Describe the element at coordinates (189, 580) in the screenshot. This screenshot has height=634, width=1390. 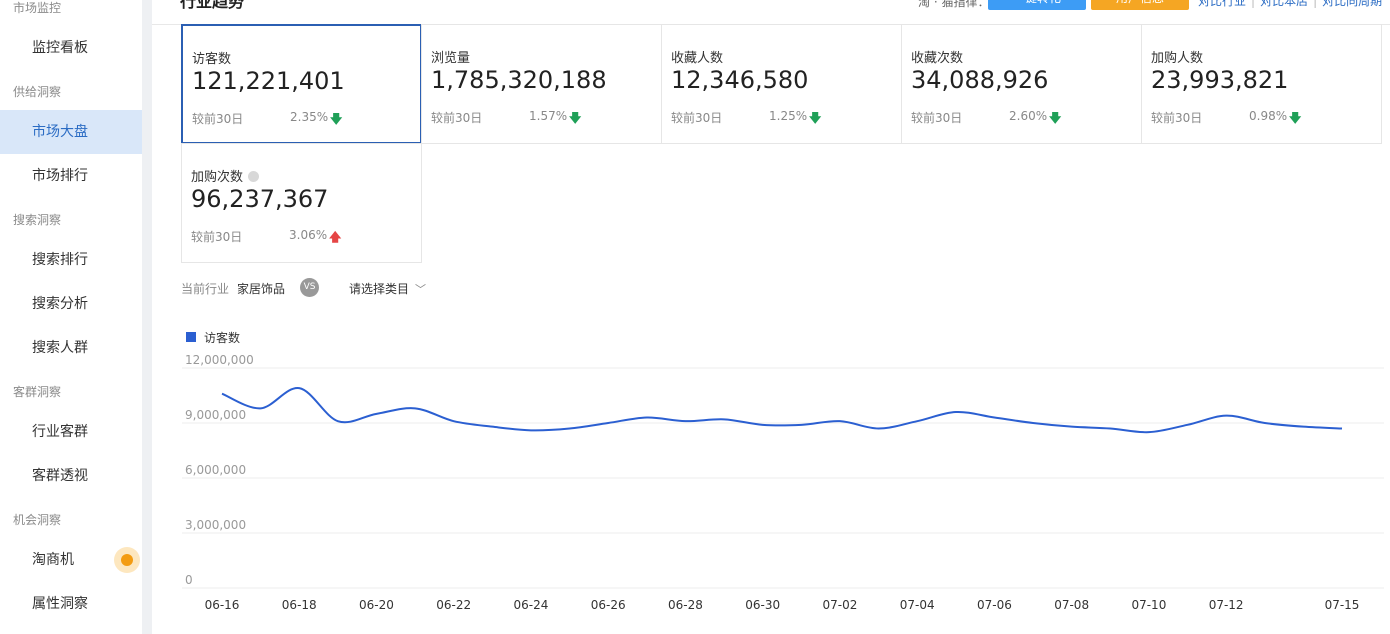
I see `y-tick-label: 0` at that location.